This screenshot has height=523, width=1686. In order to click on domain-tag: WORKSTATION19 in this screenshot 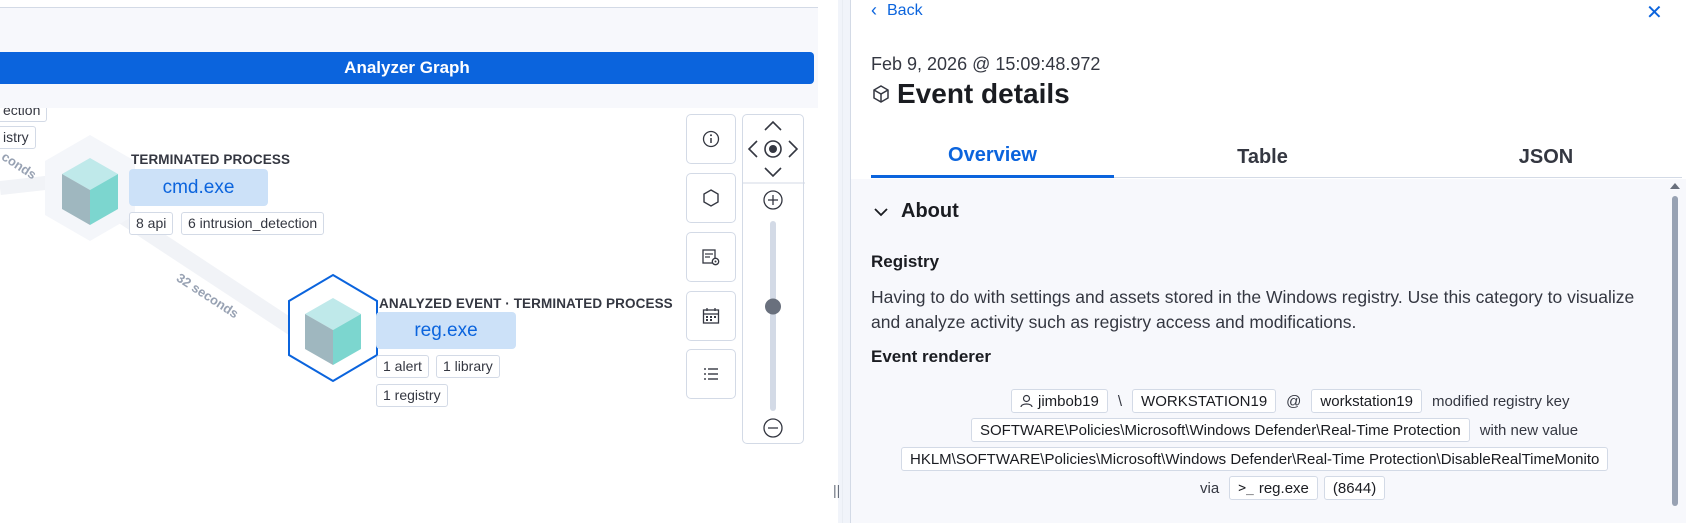, I will do `click(1204, 401)`.